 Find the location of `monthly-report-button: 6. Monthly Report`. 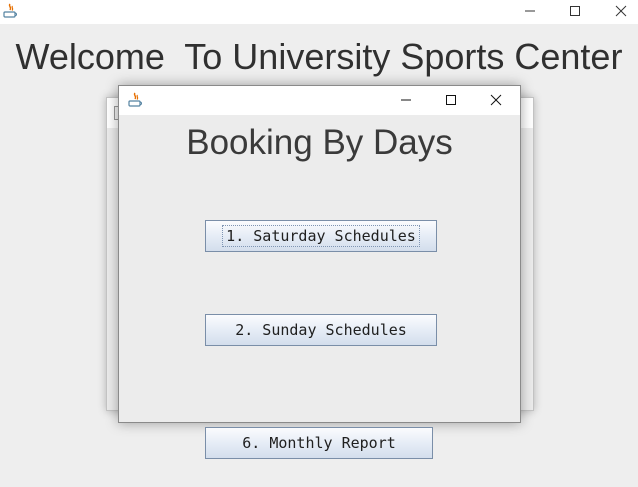

monthly-report-button: 6. Monthly Report is located at coordinates (319, 443).